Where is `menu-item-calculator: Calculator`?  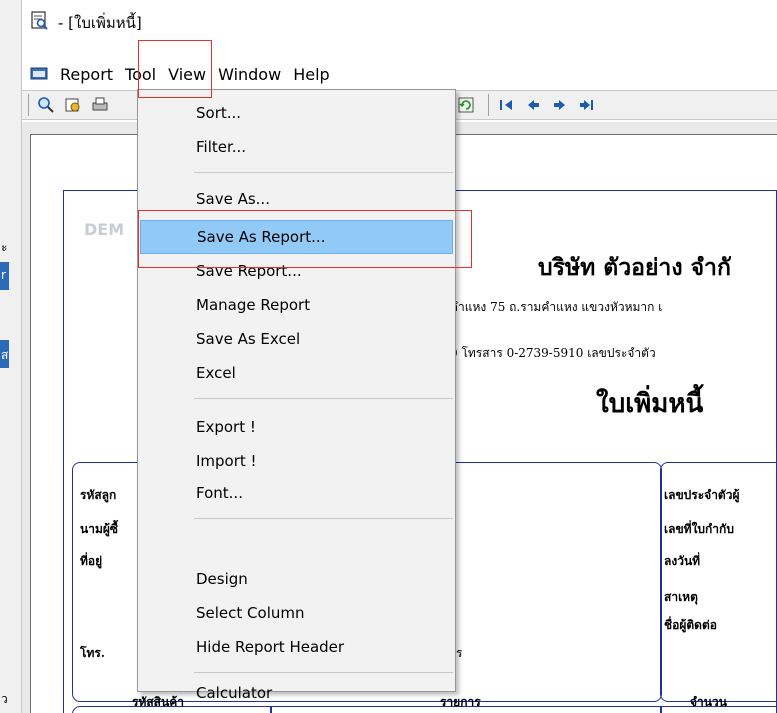
menu-item-calculator: Calculator is located at coordinates (296, 693).